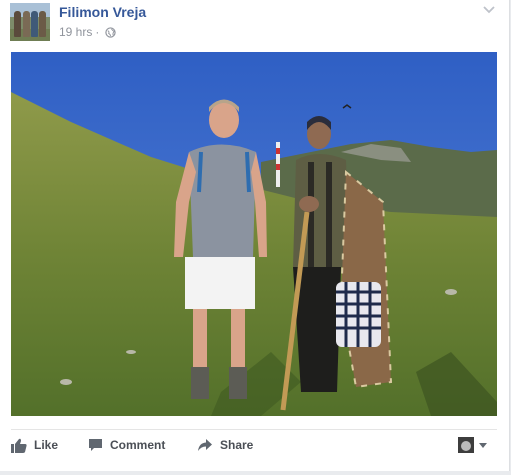 The image size is (511, 475). I want to click on comment-button: Comment, so click(126, 445).